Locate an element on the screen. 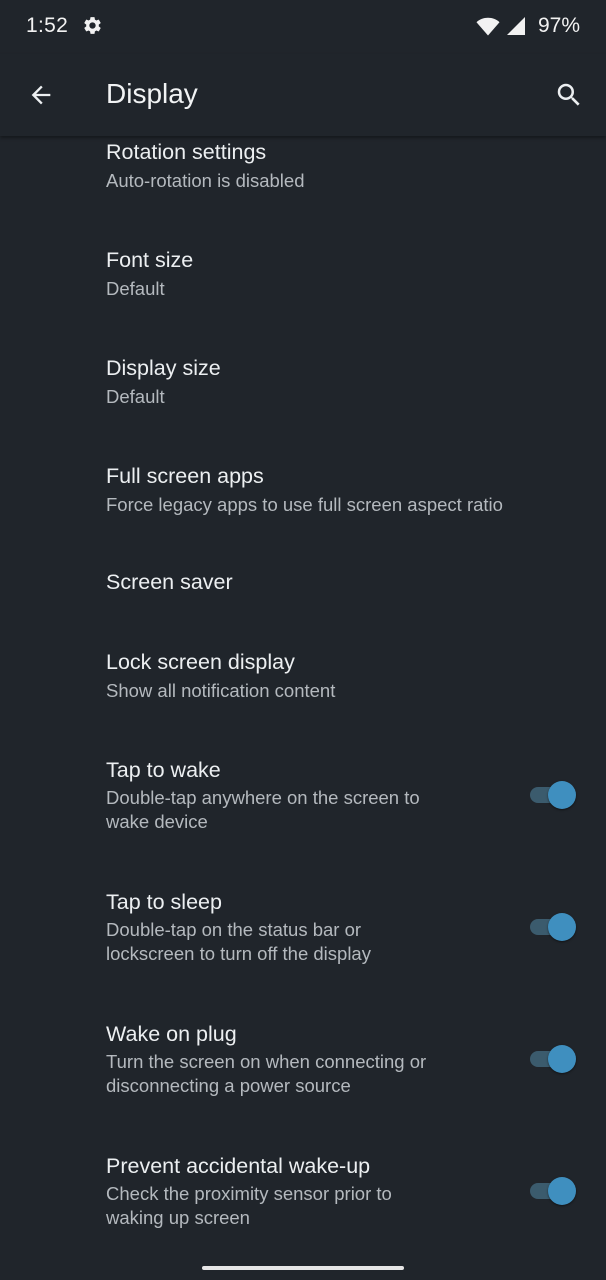 The width and height of the screenshot is (606, 1280). status-bar: 1:52 97% is located at coordinates (303, 27).